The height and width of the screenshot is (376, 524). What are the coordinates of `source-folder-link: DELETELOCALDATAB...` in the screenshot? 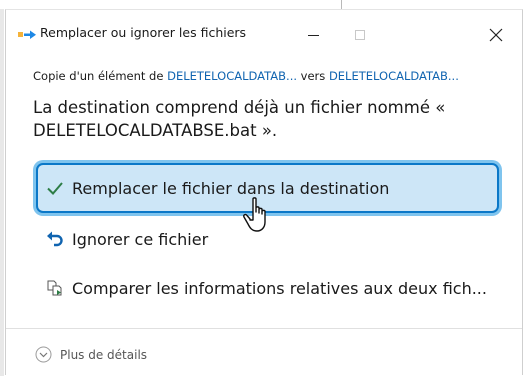 It's located at (232, 76).